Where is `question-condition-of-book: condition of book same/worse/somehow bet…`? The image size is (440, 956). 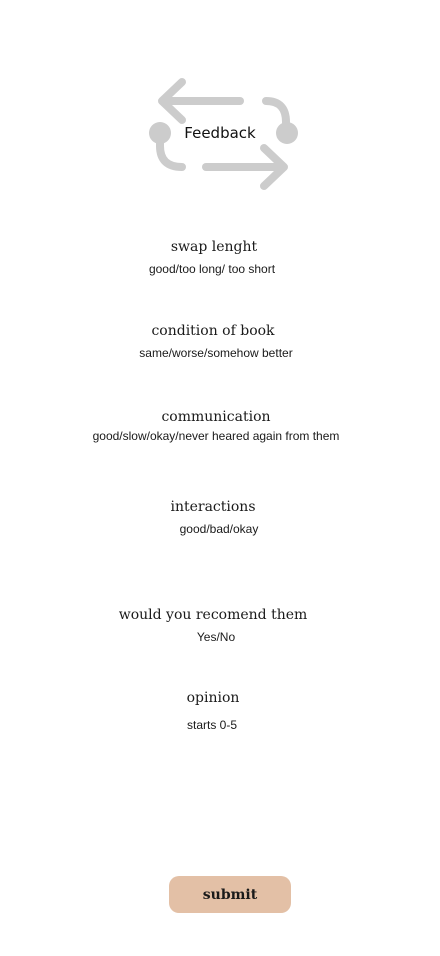 question-condition-of-book: condition of book same/worse/somehow bet… is located at coordinates (220, 341).